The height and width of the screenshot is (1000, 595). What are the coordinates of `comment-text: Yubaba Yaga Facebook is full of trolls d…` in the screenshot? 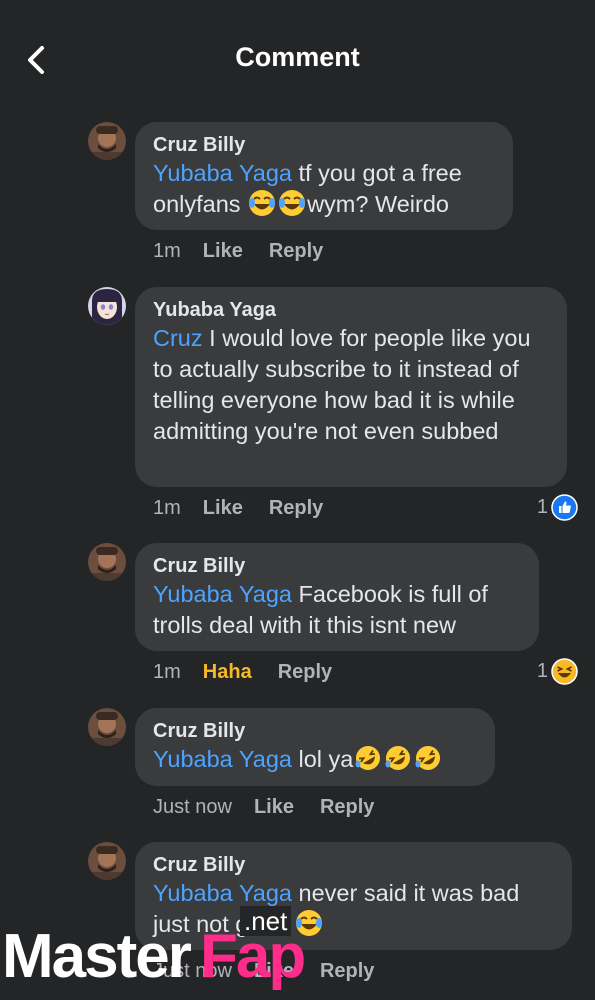 It's located at (337, 610).